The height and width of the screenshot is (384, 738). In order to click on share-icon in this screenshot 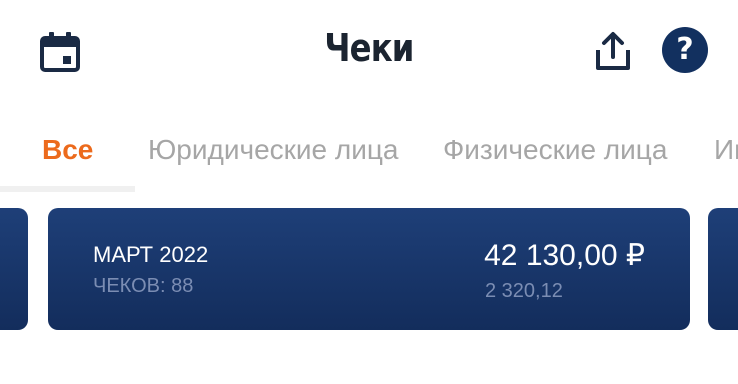, I will do `click(613, 51)`.